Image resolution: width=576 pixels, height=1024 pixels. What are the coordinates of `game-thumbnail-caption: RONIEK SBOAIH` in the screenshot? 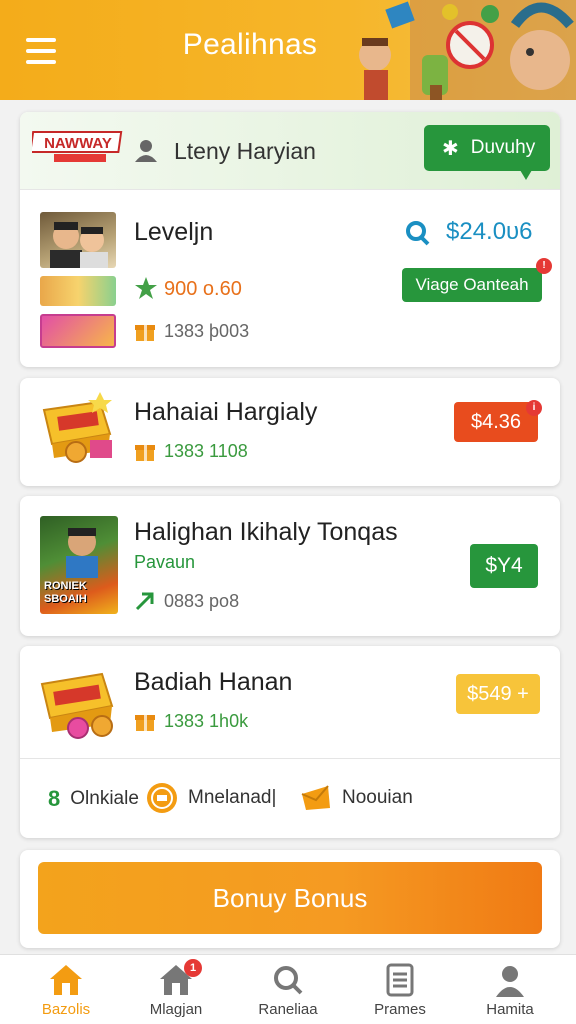 It's located at (65, 592).